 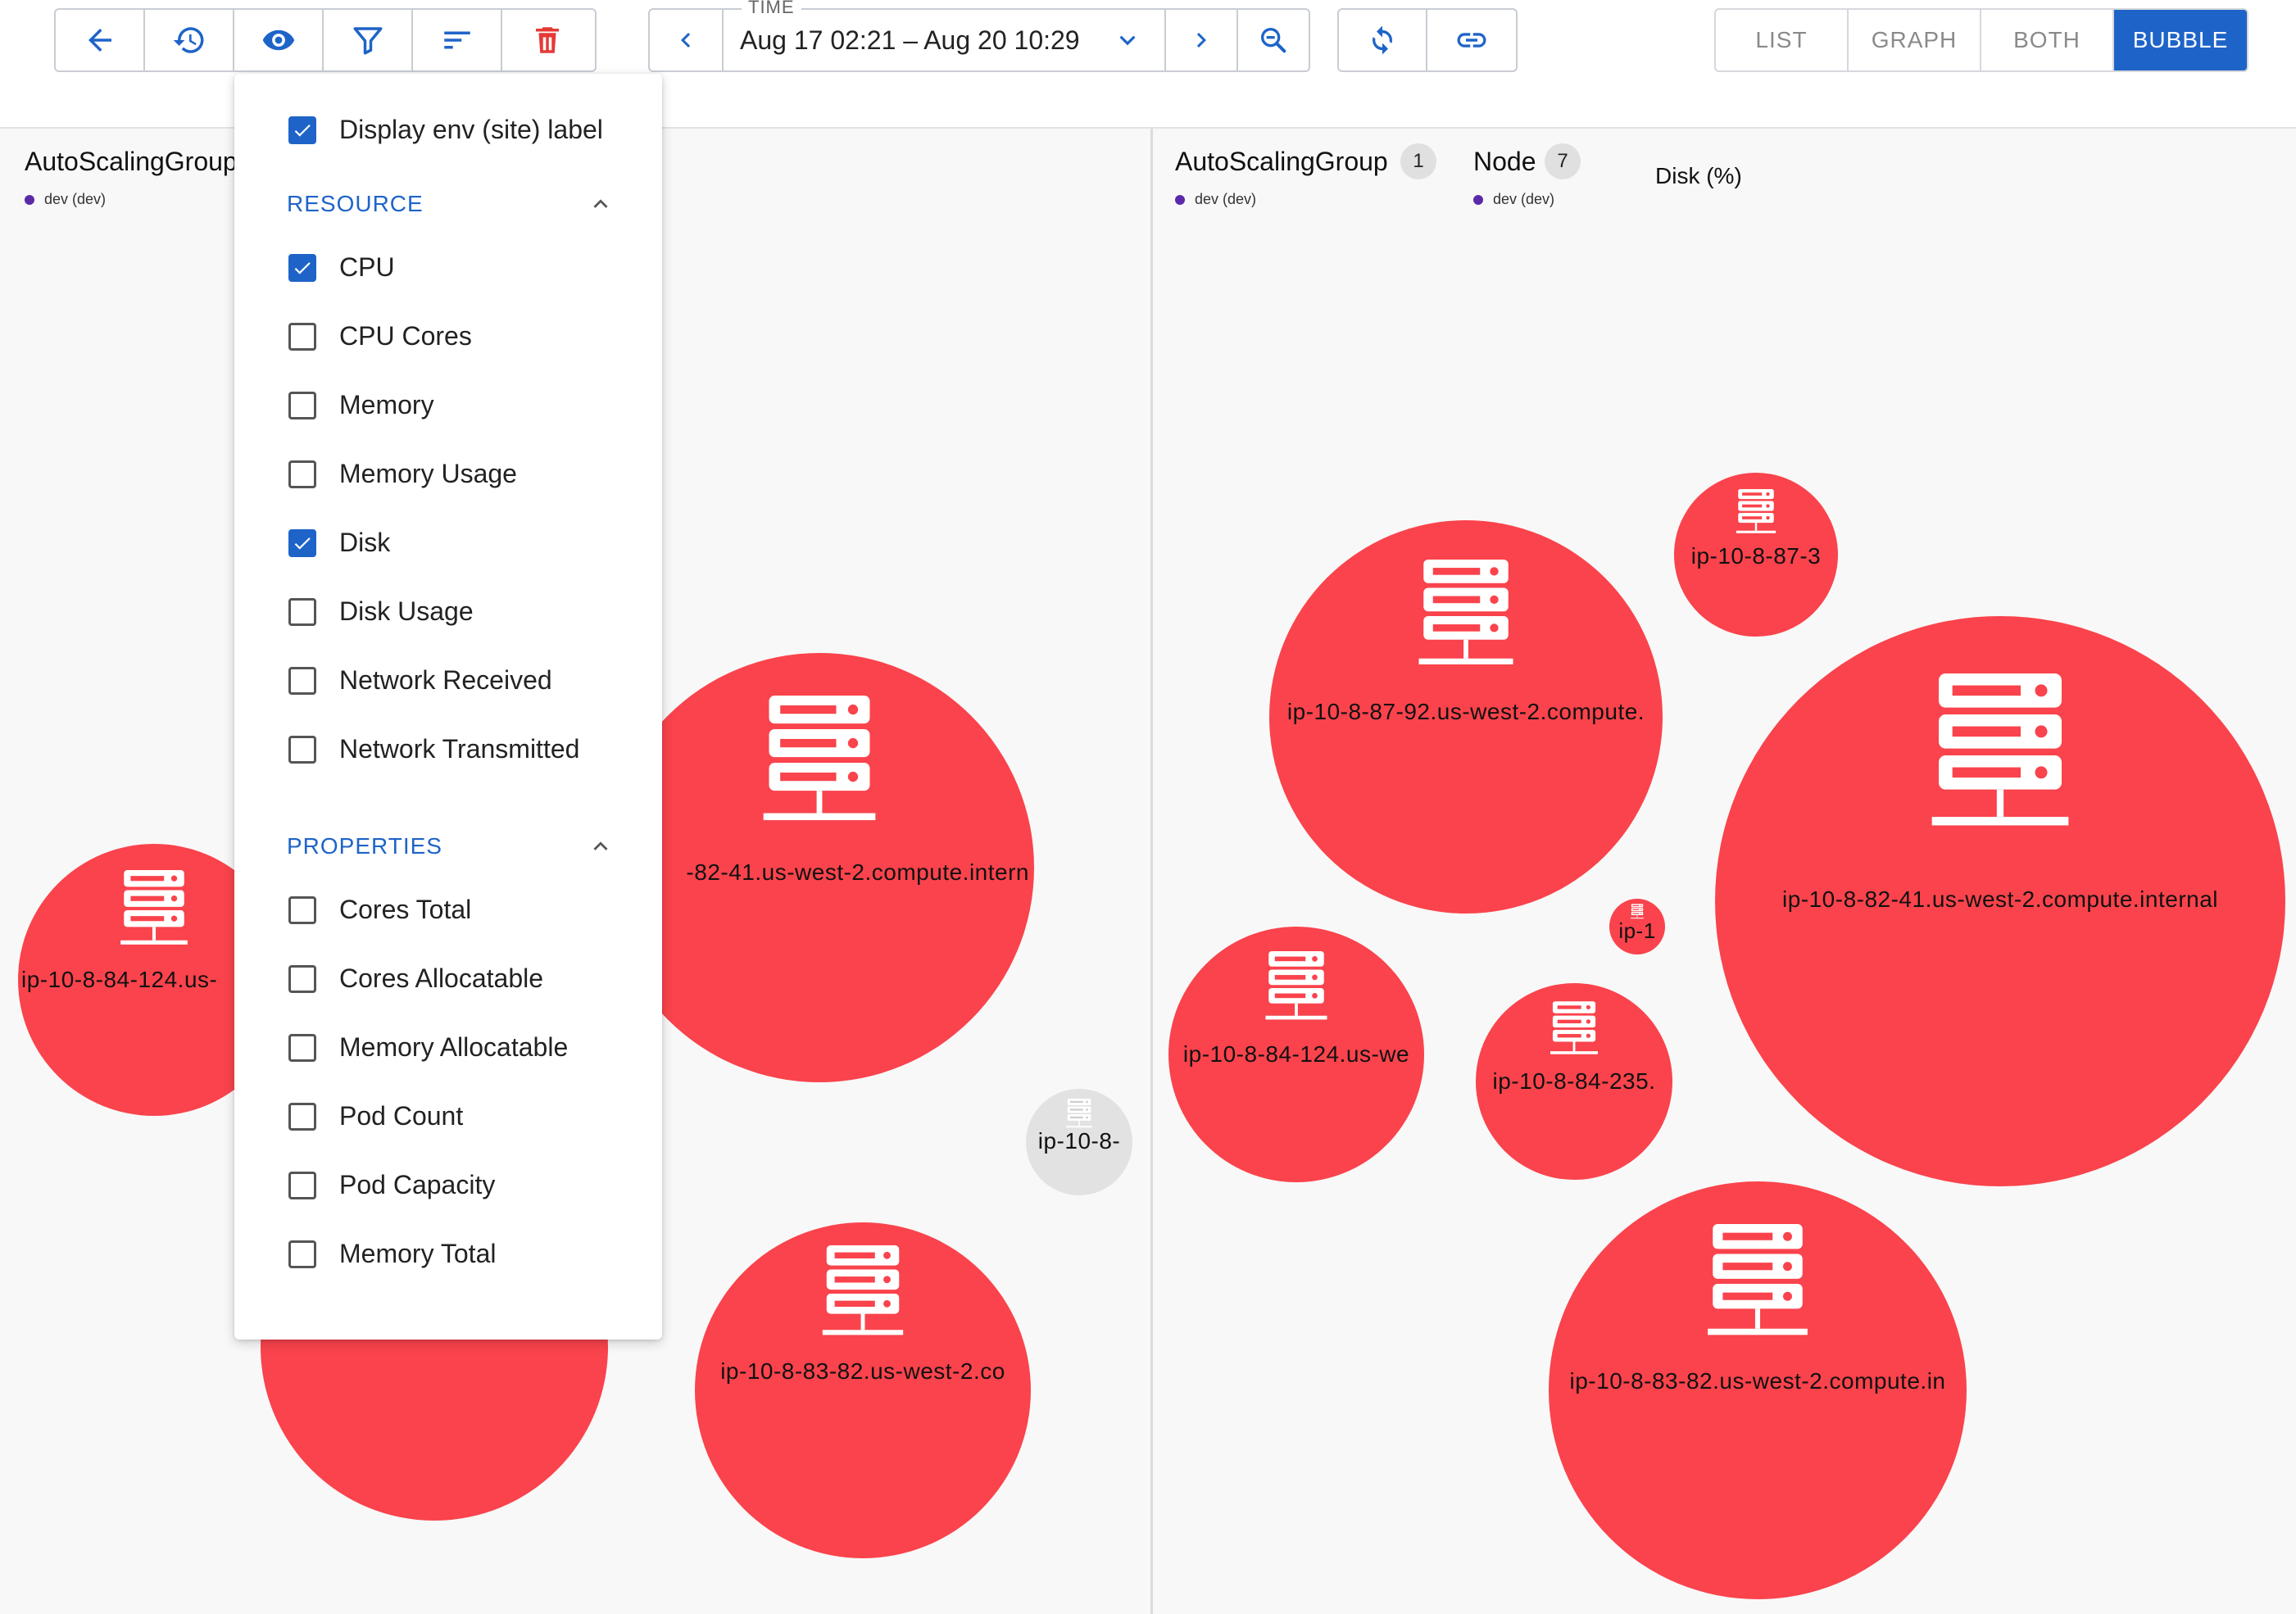 I want to click on node-bubble: ip-10-8-87-92.us-west-2.compute., so click(x=1466, y=717).